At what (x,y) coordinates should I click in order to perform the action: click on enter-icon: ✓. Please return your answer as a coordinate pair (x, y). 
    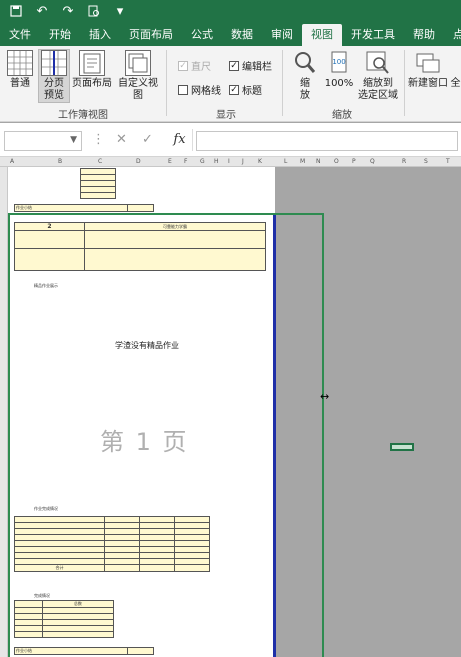
    Looking at the image, I should click on (147, 139).